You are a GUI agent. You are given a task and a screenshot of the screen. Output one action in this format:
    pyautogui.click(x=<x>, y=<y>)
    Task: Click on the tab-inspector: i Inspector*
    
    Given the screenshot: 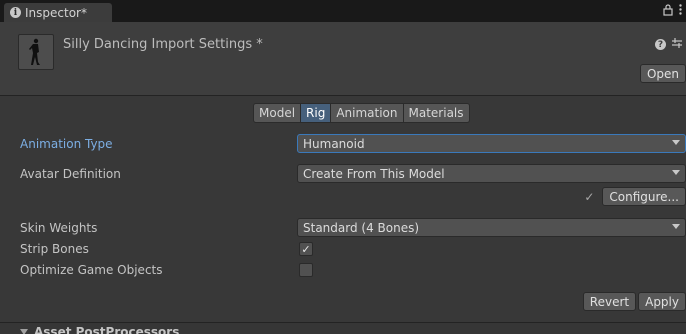 What is the action you would take?
    pyautogui.click(x=58, y=12)
    